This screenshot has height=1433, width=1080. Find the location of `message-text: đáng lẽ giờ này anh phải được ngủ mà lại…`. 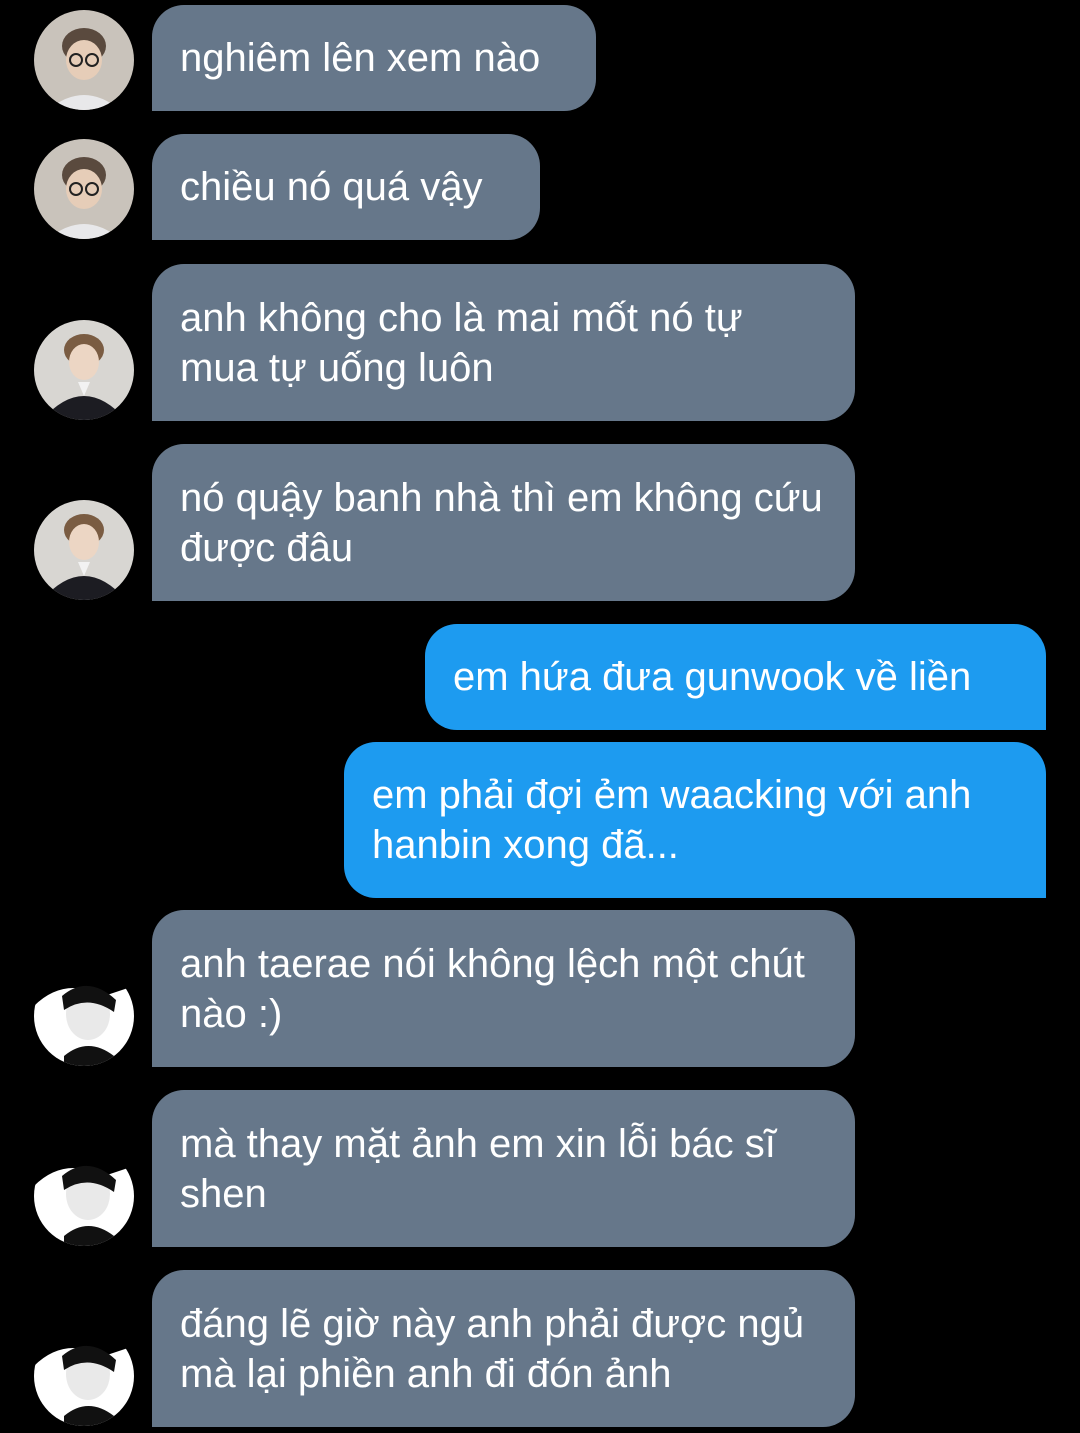

message-text: đáng lẽ giờ này anh phải được ngủ mà lại… is located at coordinates (492, 1348).